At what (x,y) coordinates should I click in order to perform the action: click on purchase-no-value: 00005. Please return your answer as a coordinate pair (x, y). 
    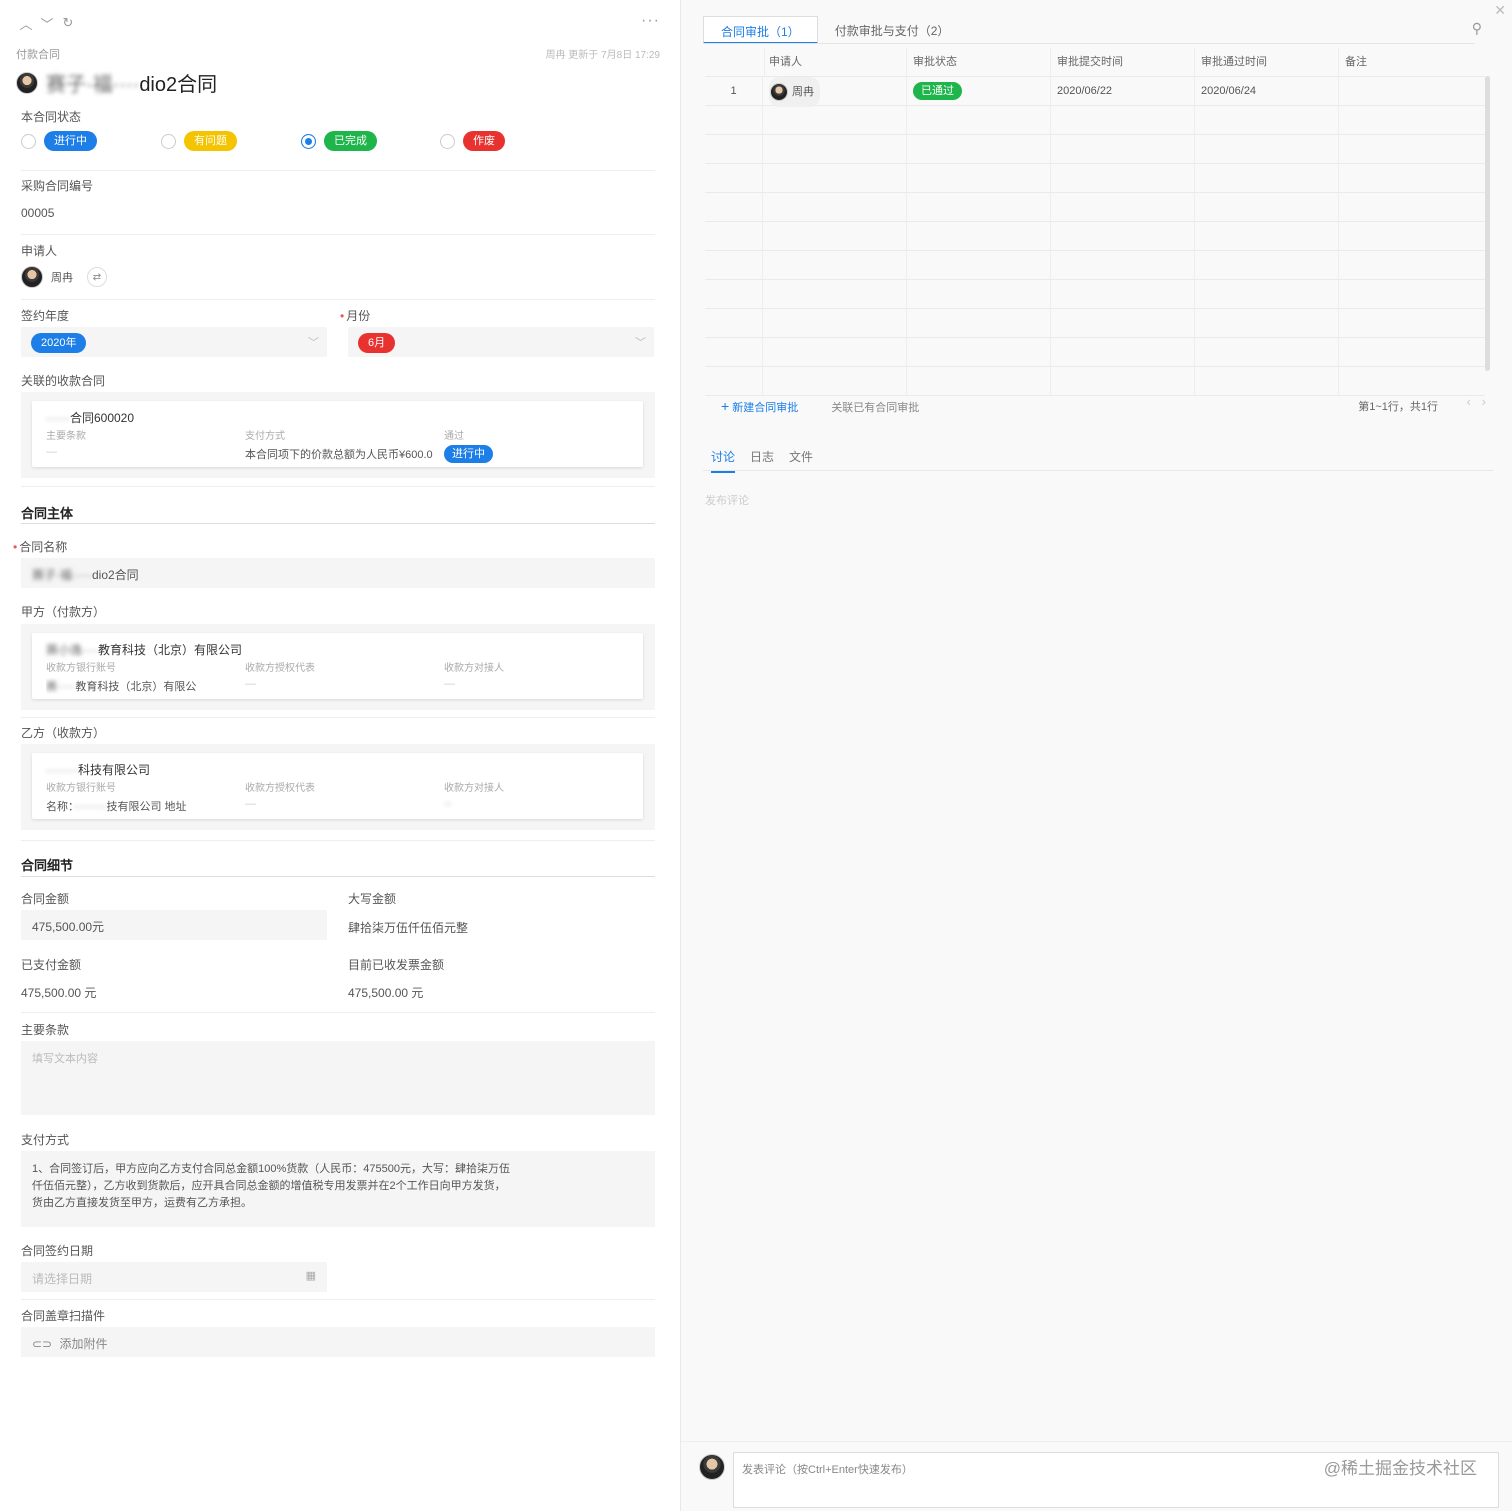
    Looking at the image, I should click on (37, 213).